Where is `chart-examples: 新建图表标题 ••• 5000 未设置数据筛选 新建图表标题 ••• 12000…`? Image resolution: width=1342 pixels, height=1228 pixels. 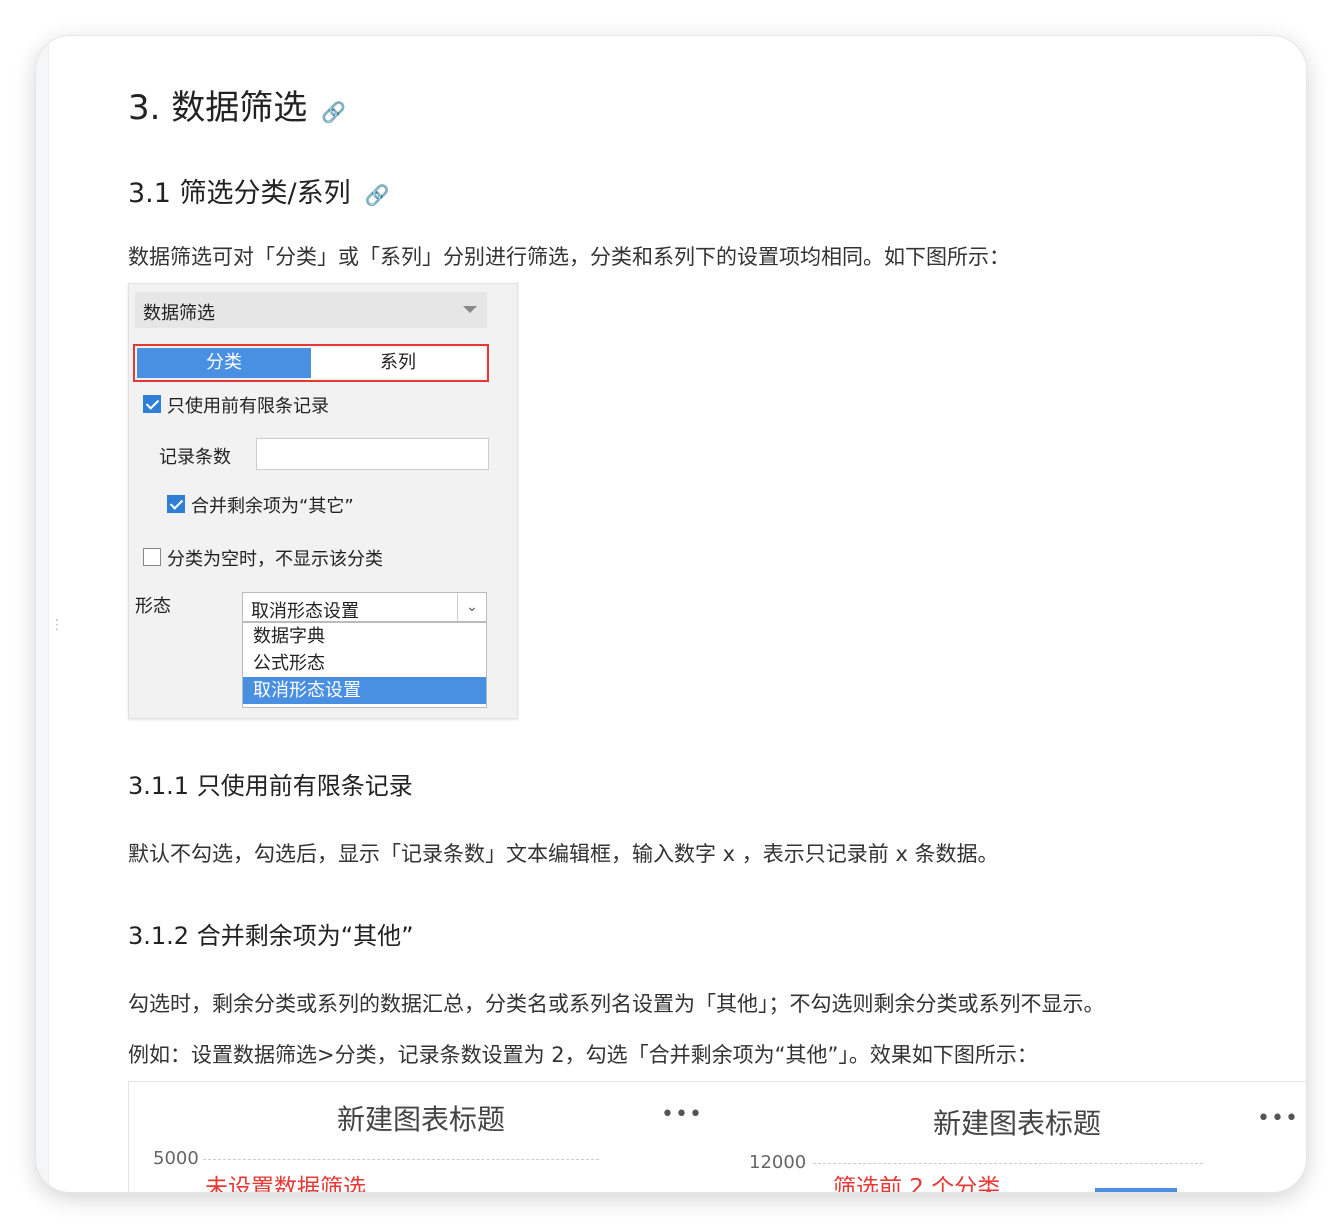
chart-examples: 新建图表标题 ••• 5000 未设置数据筛选 新建图表标题 ••• 12000… is located at coordinates (717, 1136).